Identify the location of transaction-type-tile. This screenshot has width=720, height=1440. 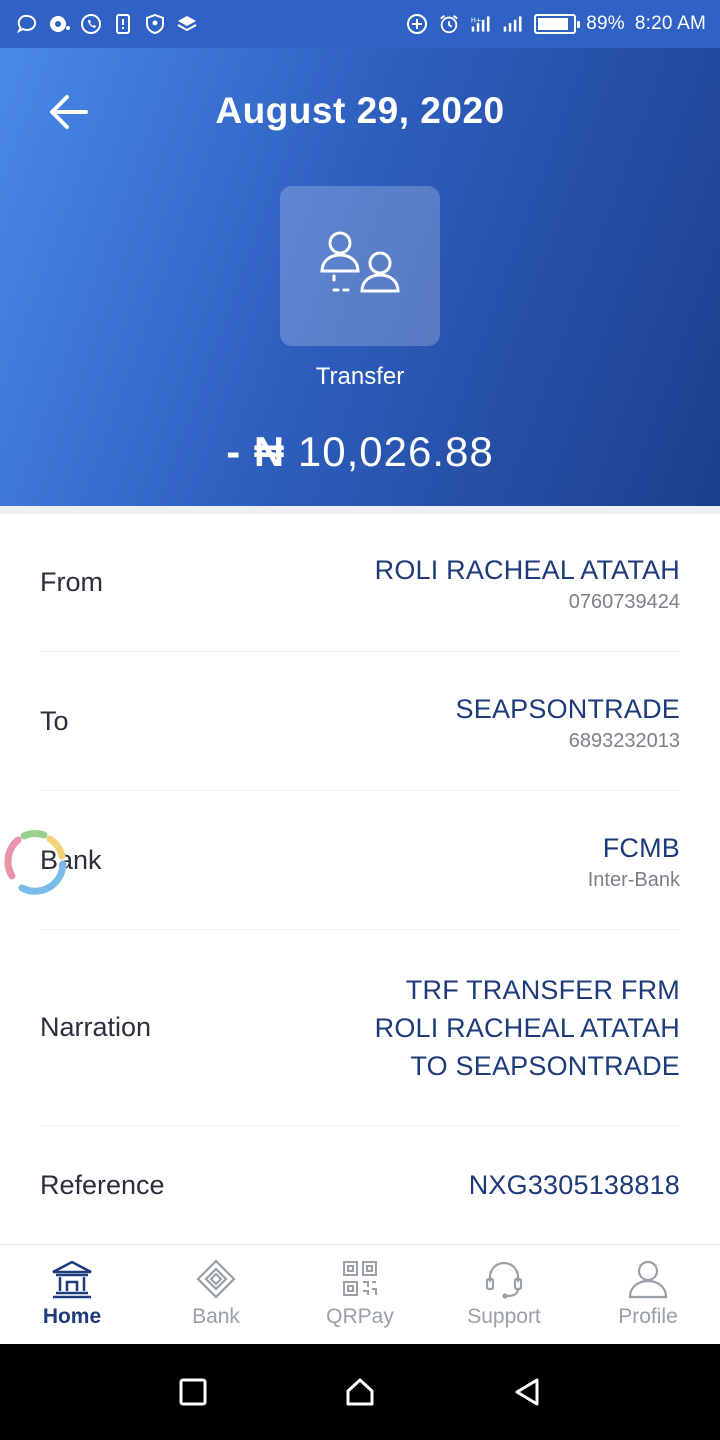
(360, 266).